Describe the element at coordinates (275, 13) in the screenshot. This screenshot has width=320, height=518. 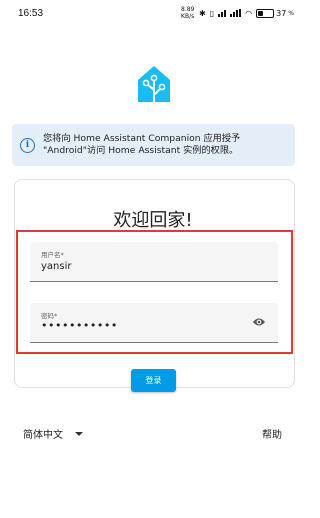
I see `battery-icon: 37%` at that location.